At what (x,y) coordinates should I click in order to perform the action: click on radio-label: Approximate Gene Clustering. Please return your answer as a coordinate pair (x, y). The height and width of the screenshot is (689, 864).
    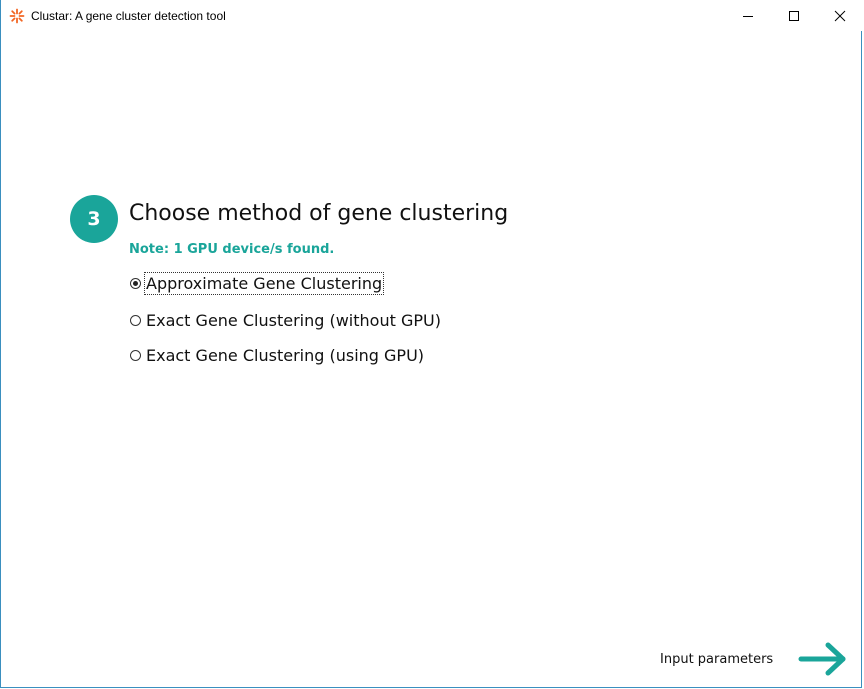
    Looking at the image, I should click on (264, 283).